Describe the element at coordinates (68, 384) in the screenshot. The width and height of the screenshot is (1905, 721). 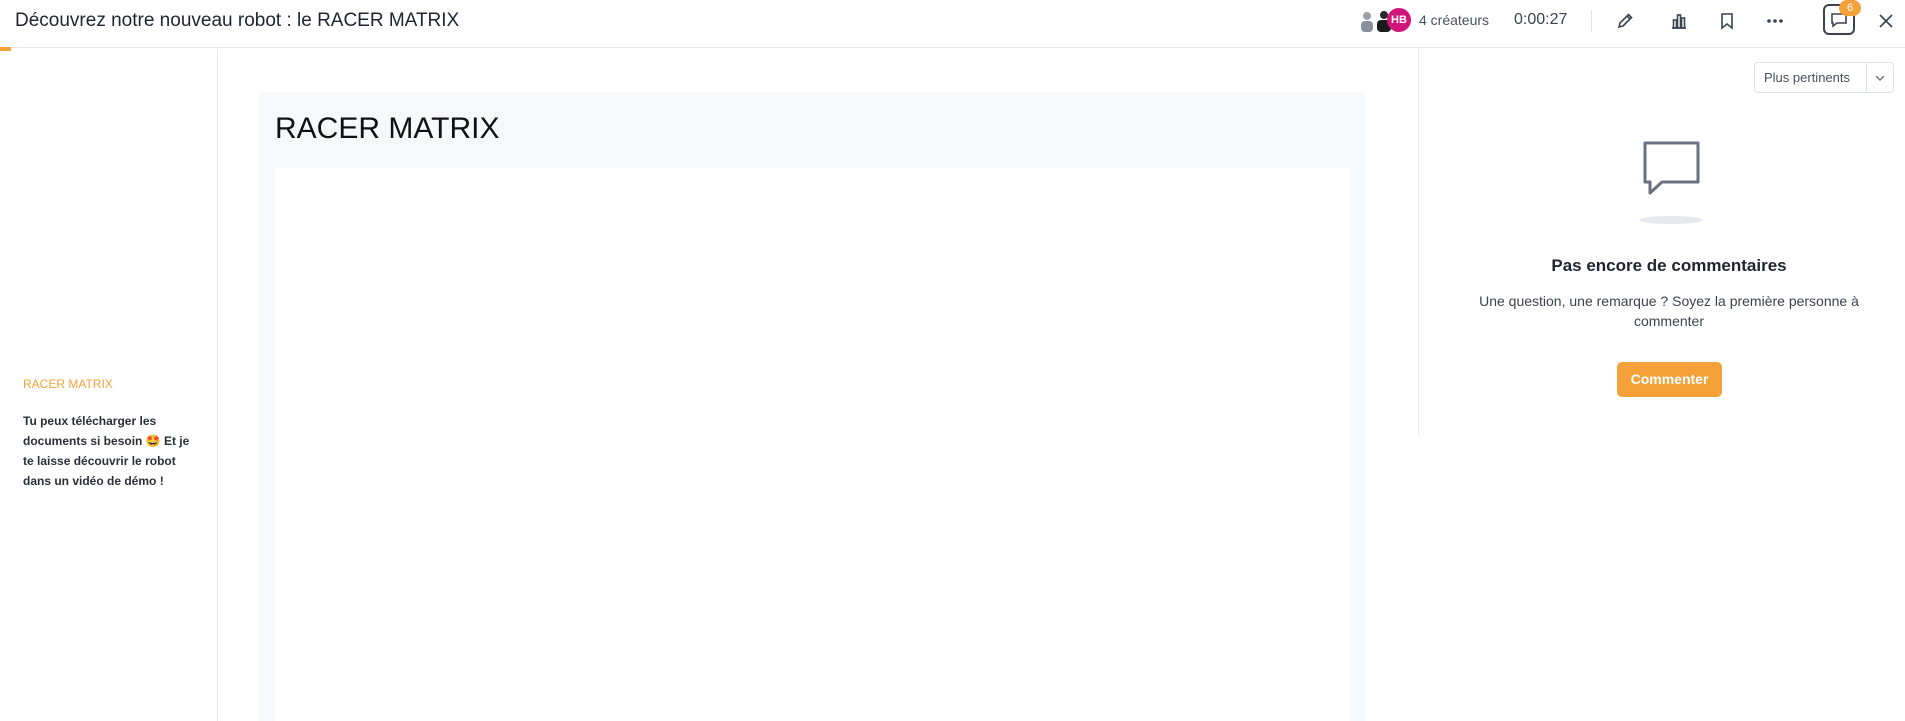
I see `sidebar-heading: RACER MATRIX` at that location.